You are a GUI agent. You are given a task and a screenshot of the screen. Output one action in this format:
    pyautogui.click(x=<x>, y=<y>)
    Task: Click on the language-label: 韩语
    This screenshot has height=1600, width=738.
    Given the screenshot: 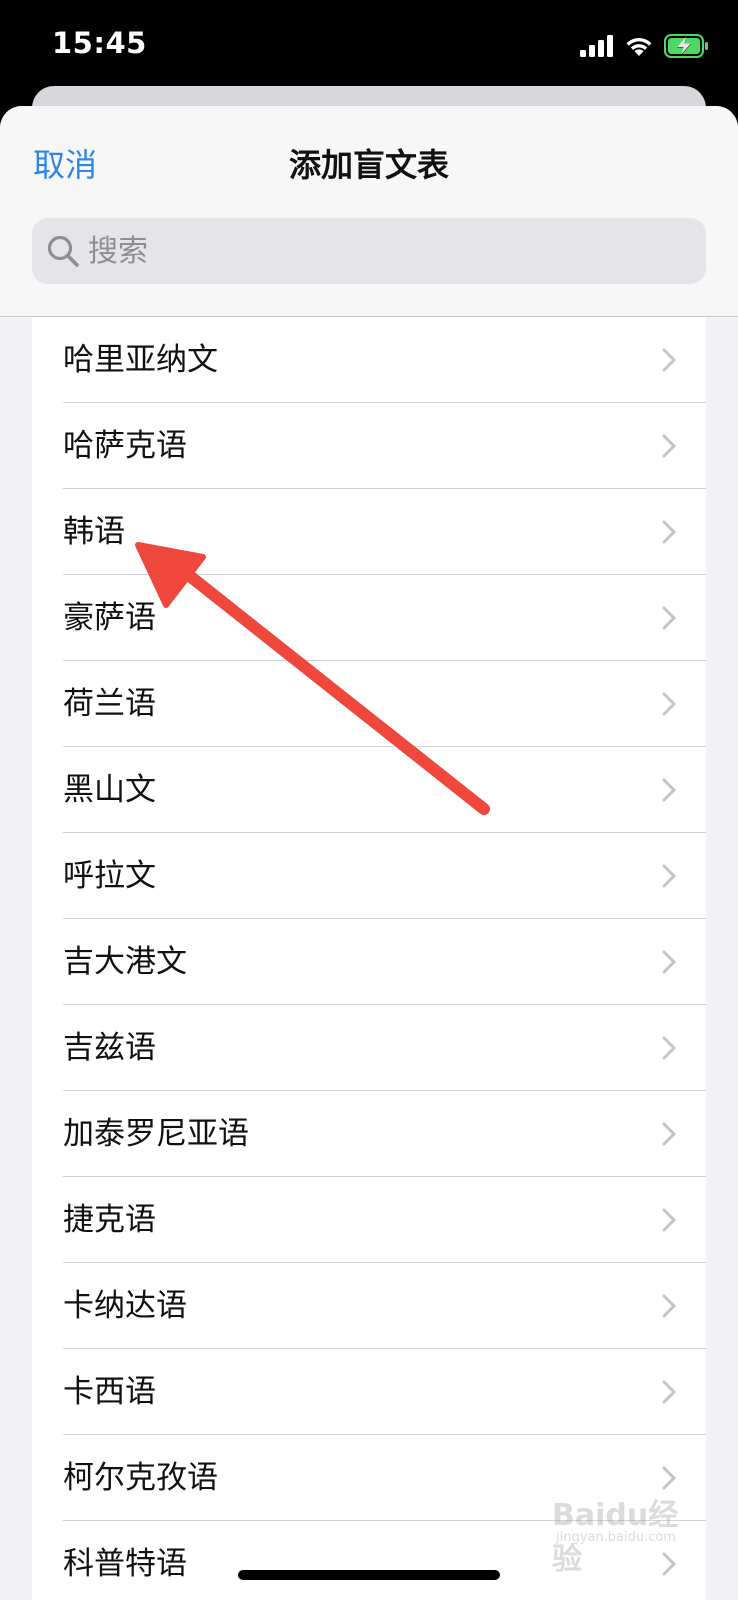 What is the action you would take?
    pyautogui.click(x=94, y=532)
    